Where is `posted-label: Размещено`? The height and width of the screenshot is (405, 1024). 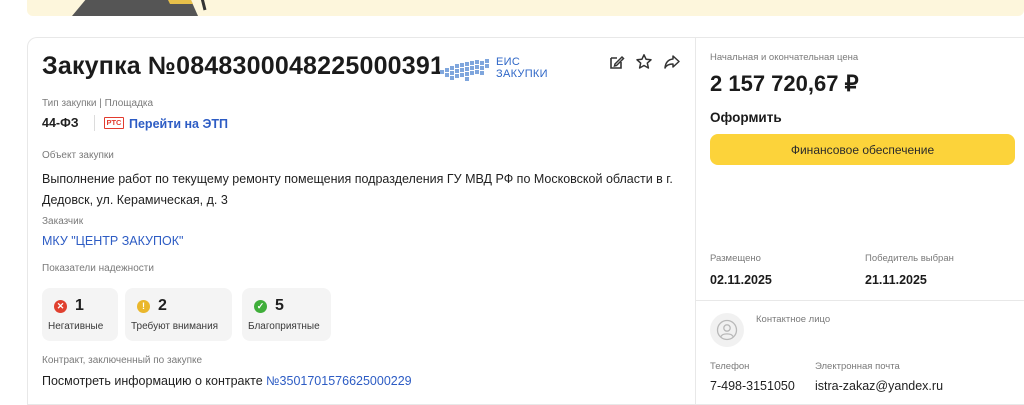
posted-label: Размещено is located at coordinates (735, 258).